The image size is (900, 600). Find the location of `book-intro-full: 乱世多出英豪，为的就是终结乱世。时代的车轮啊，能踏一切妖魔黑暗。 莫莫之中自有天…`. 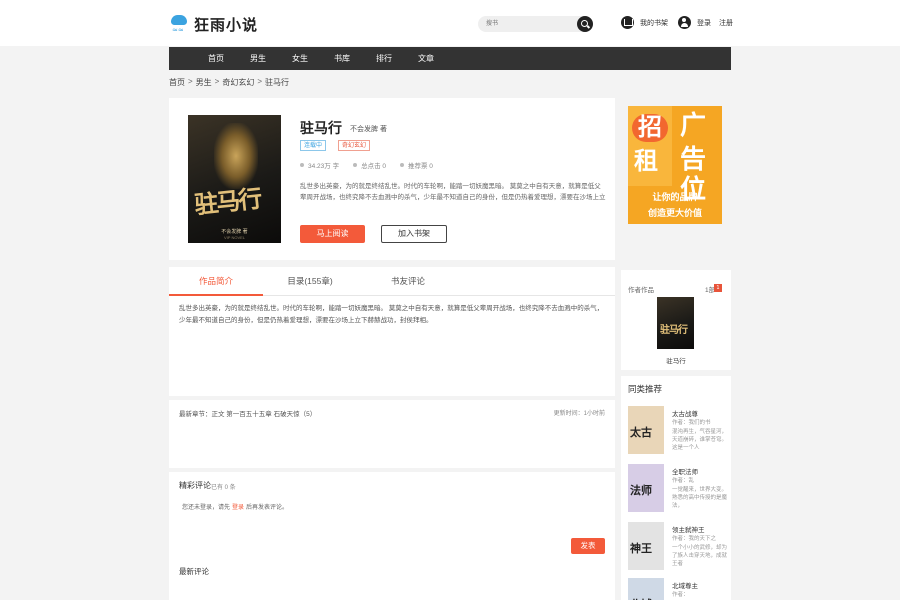

book-intro-full: 乱世多出英豪，为的就是终结乱世。时代的车轮啊，能踏一切妖魔黑暗。 莫莫之中自有天… is located at coordinates (391, 314).